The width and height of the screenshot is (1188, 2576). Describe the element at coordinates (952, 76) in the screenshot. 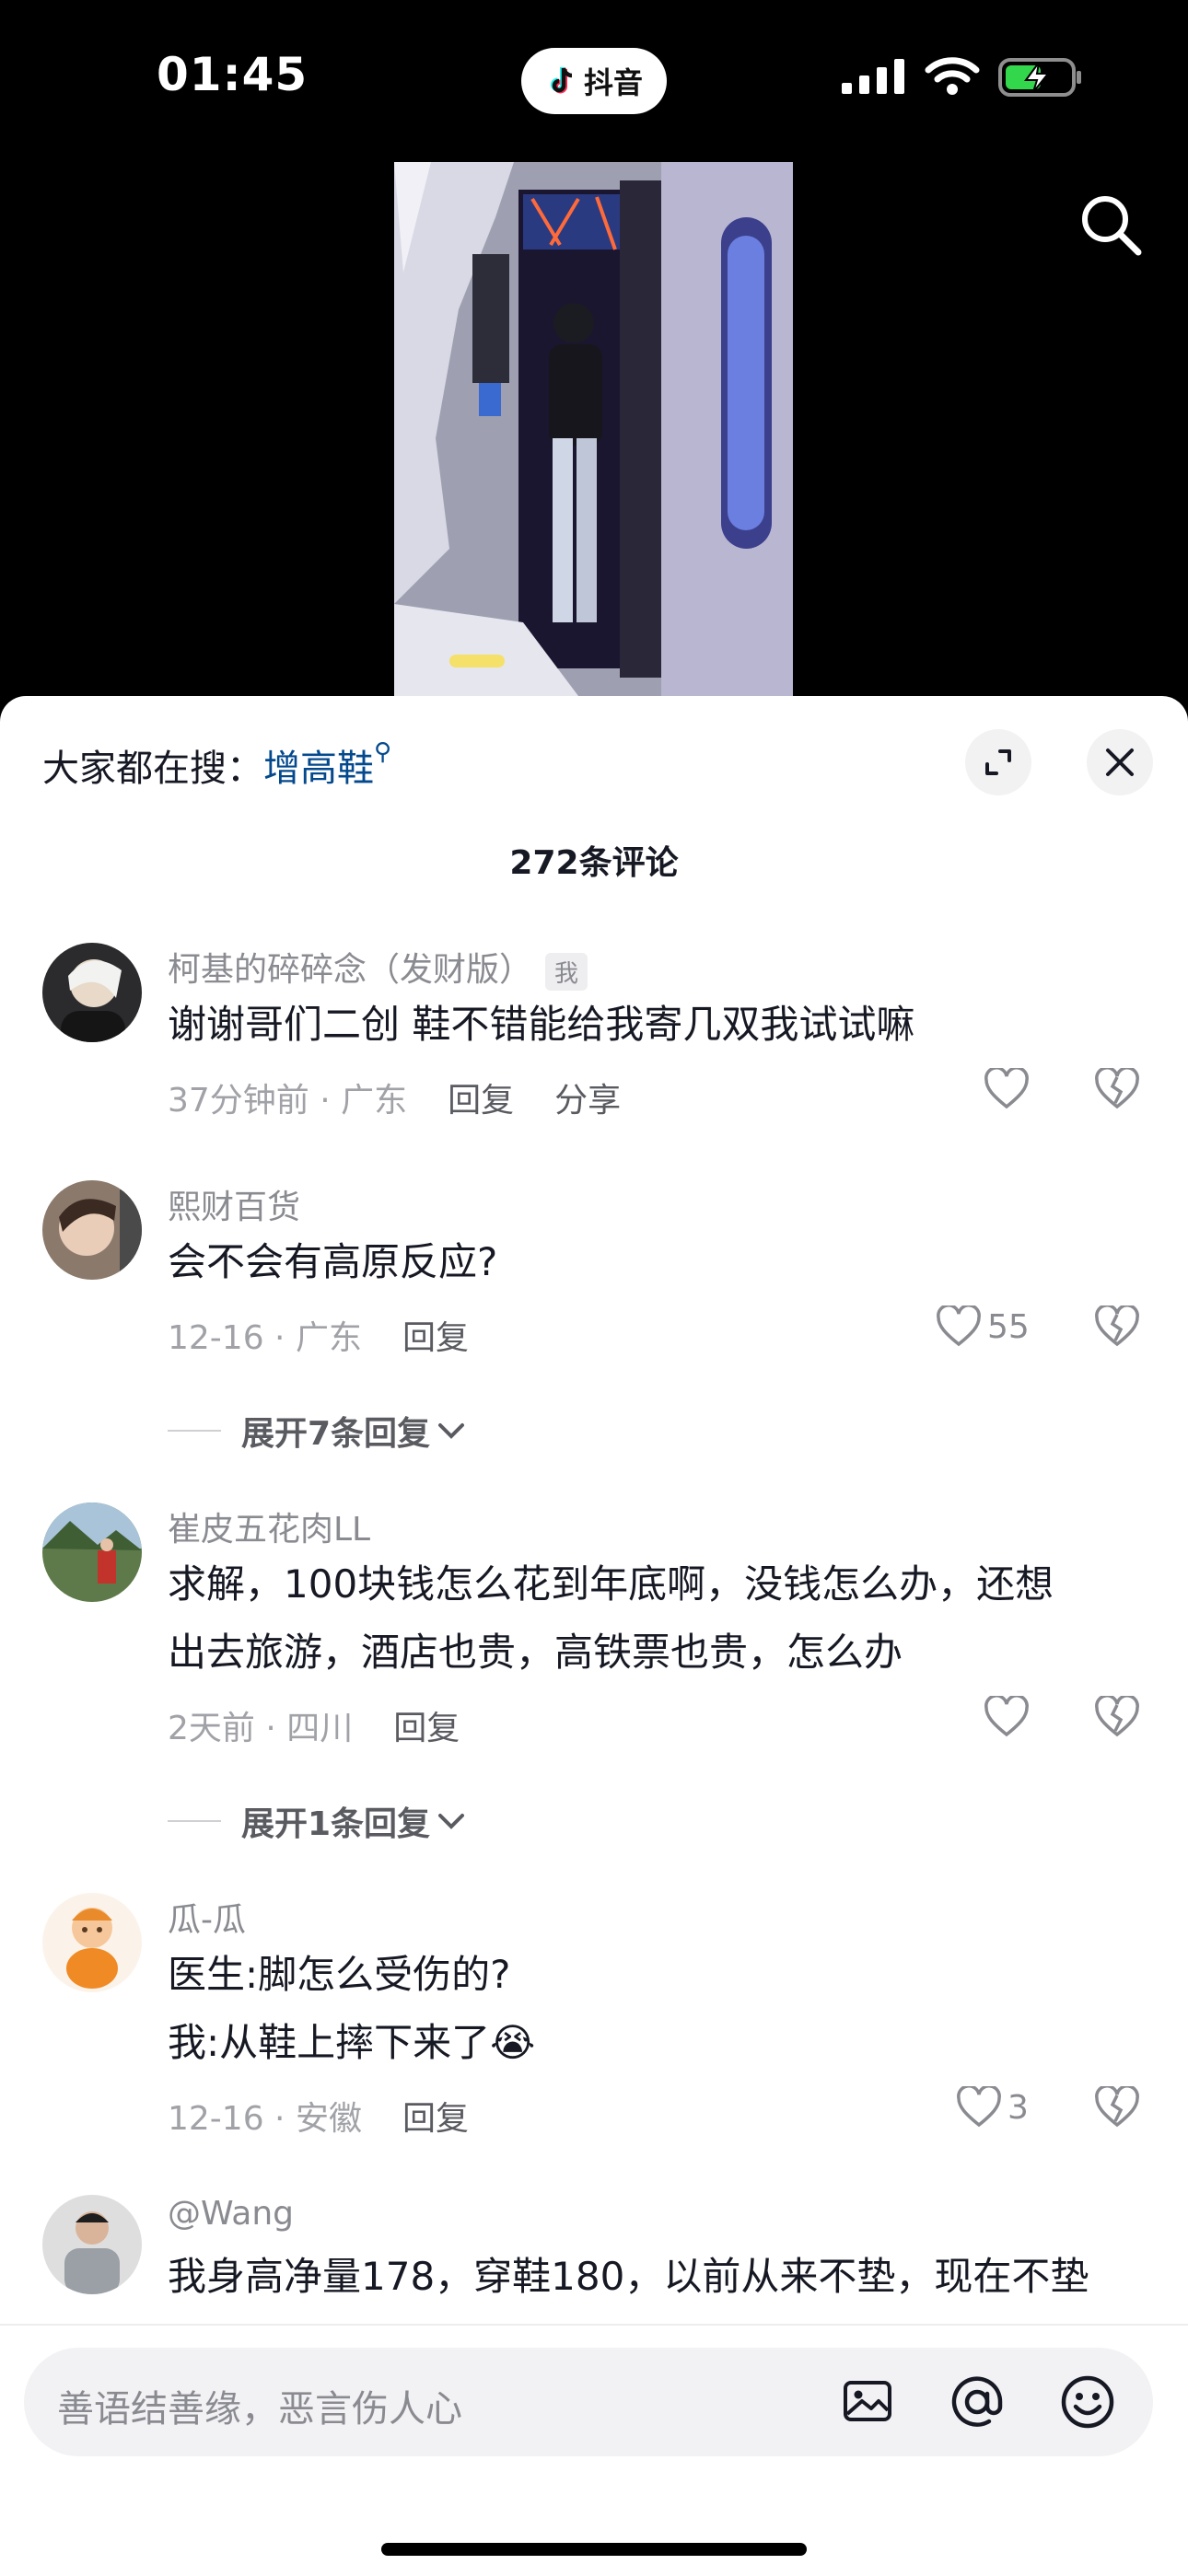

I see `wifi-icon` at that location.